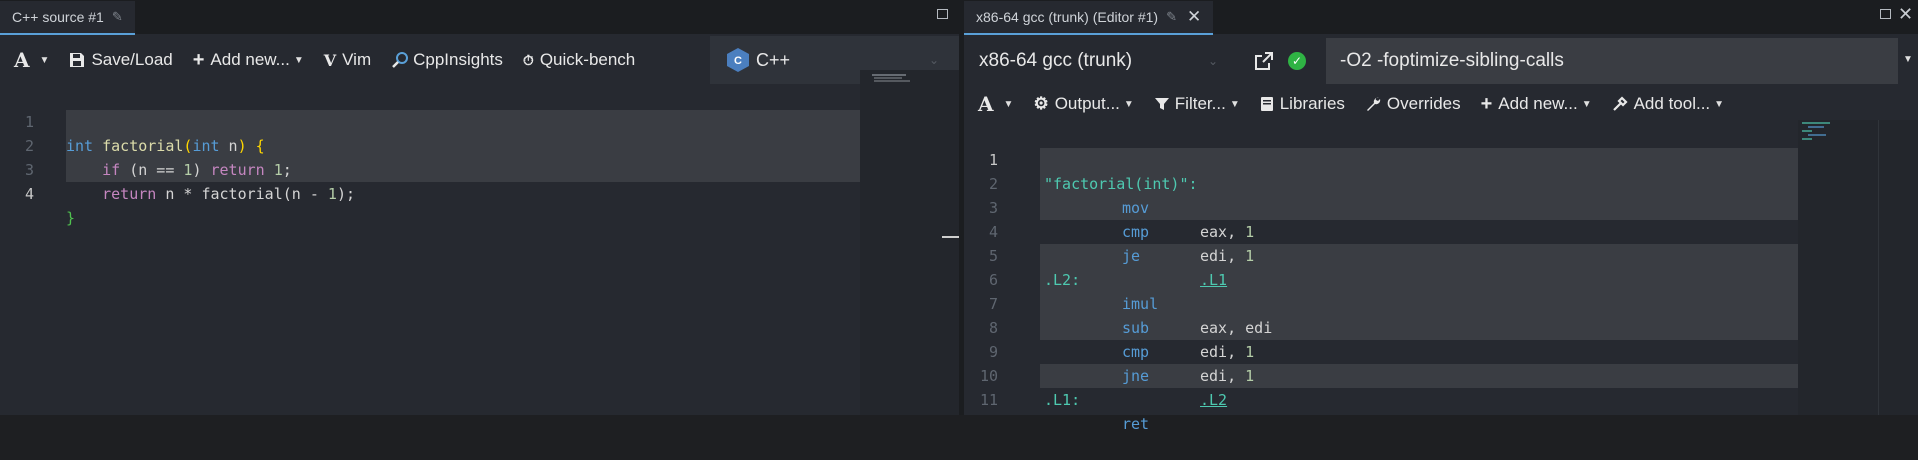 Image resolution: width=1918 pixels, height=460 pixels. I want to click on output-button: ⚙ Output... ▼, so click(1083, 104).